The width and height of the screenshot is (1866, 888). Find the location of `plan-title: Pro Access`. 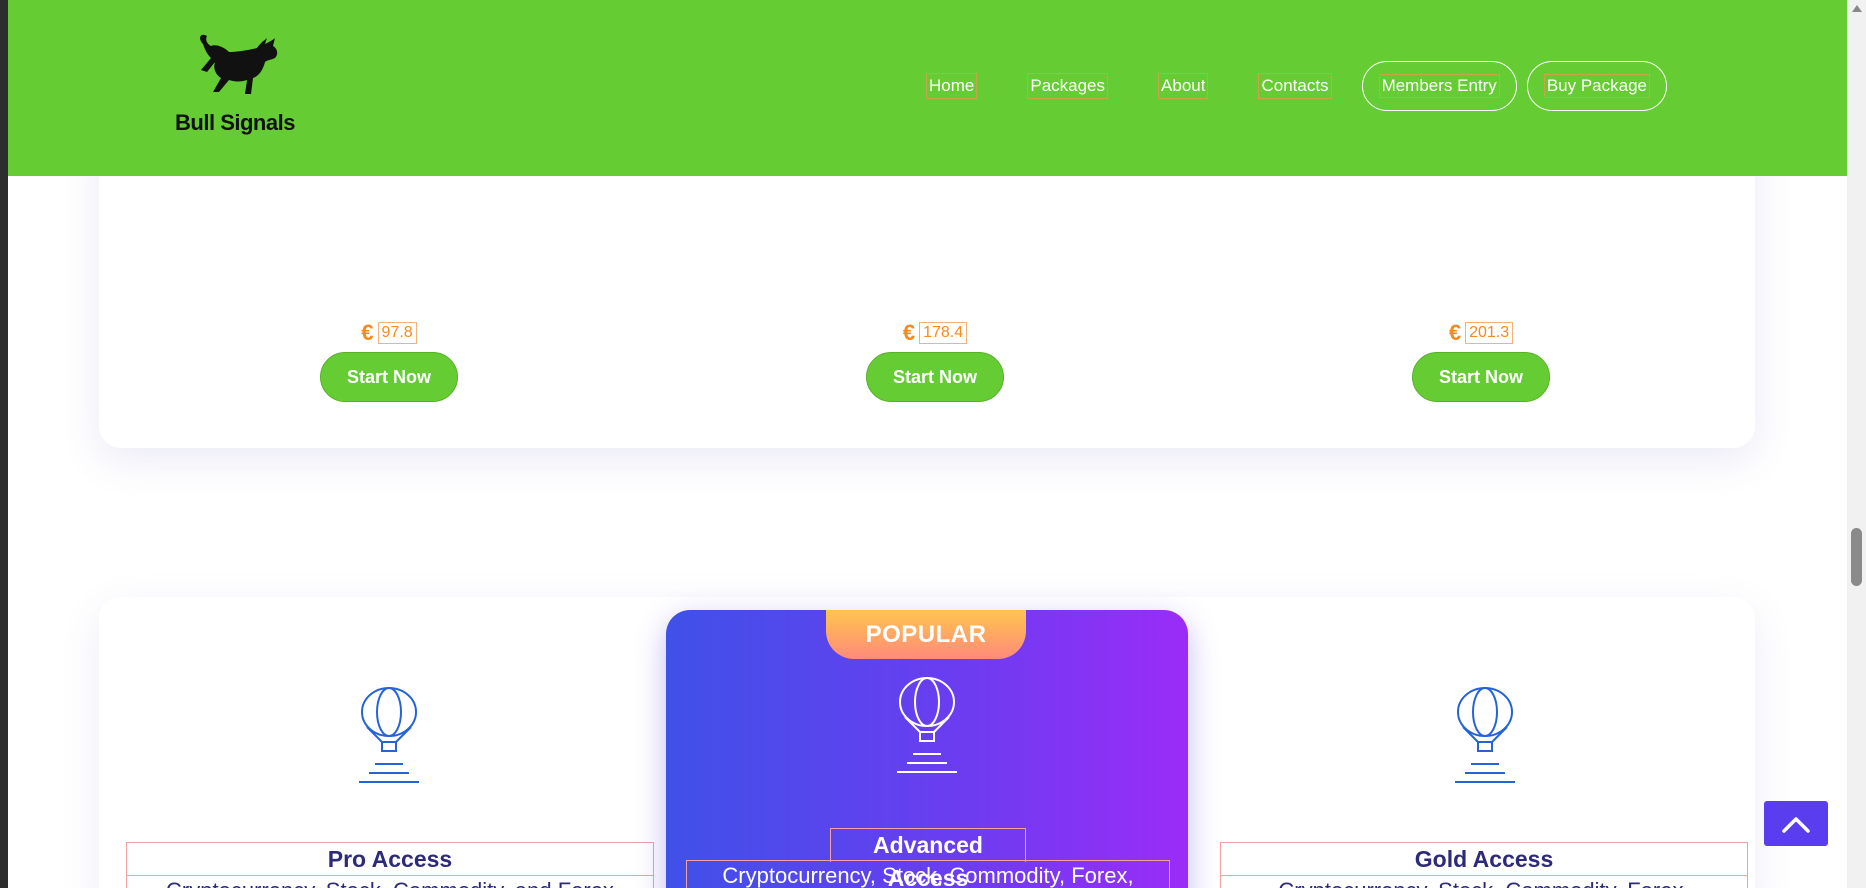

plan-title: Pro Access is located at coordinates (390, 859).